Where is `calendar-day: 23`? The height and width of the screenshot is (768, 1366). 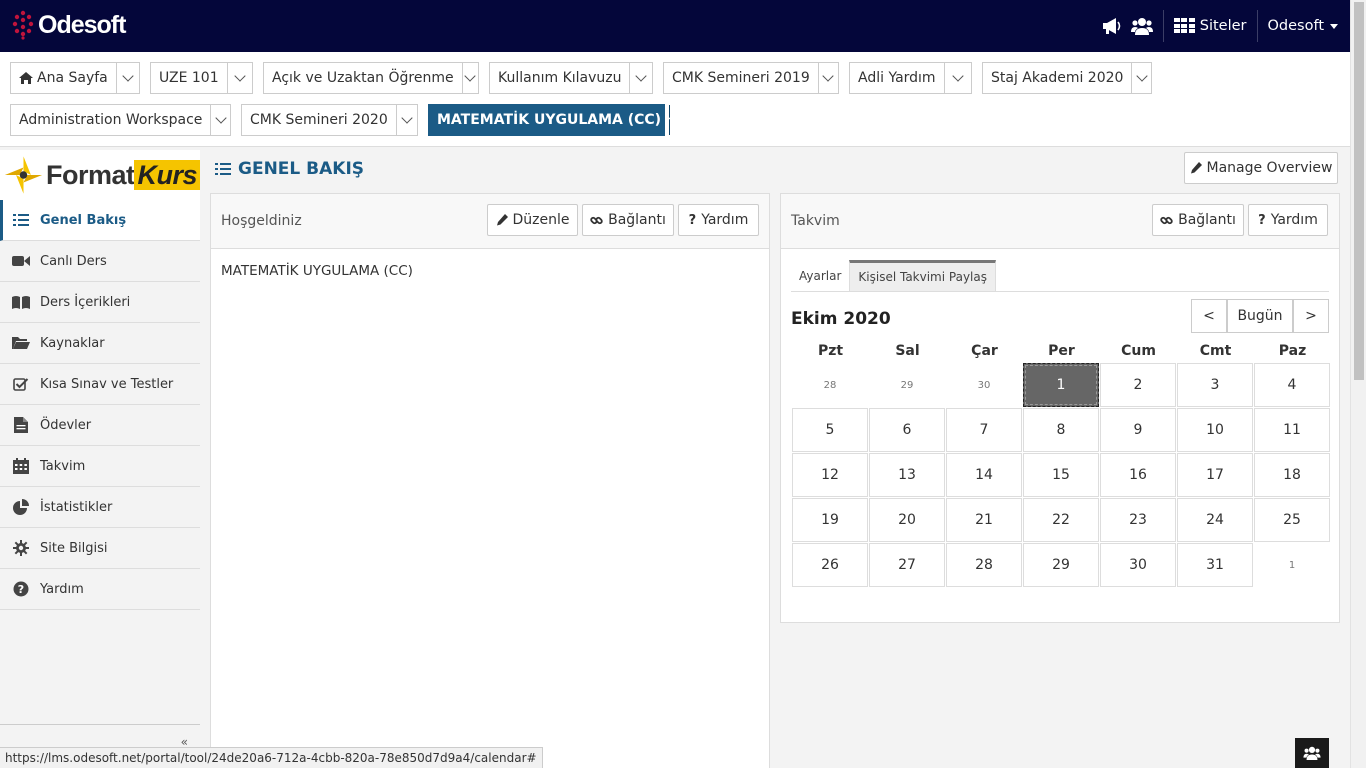
calendar-day: 23 is located at coordinates (1138, 520).